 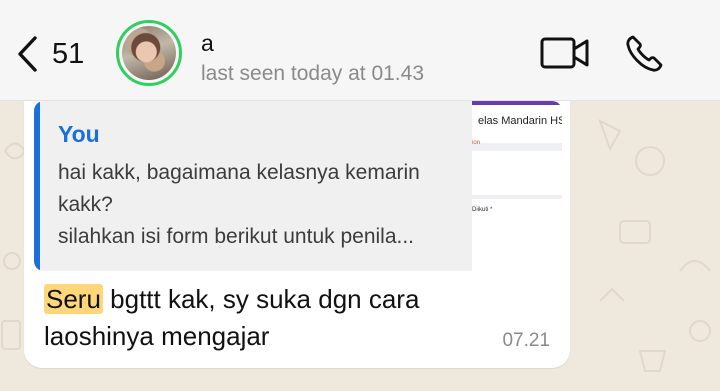 I want to click on unread-count: 51, so click(x=68, y=53).